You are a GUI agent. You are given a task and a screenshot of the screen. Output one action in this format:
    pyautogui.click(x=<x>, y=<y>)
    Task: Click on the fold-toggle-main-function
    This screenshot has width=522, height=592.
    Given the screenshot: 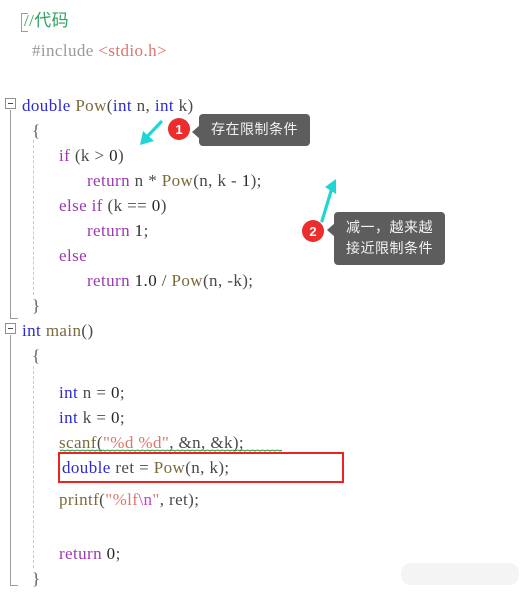 What is the action you would take?
    pyautogui.click(x=10, y=328)
    